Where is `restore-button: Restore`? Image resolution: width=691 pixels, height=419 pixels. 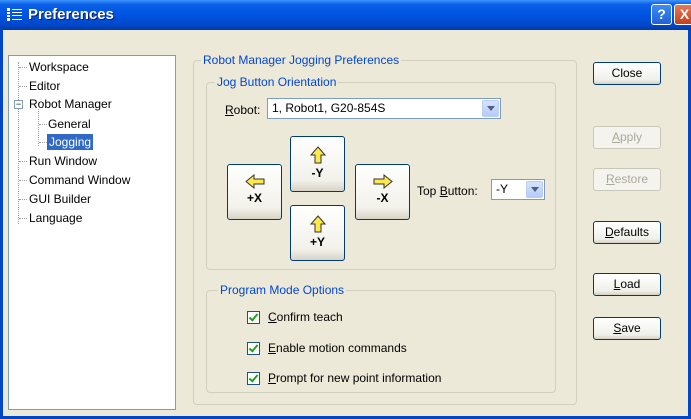 restore-button: Restore is located at coordinates (627, 179).